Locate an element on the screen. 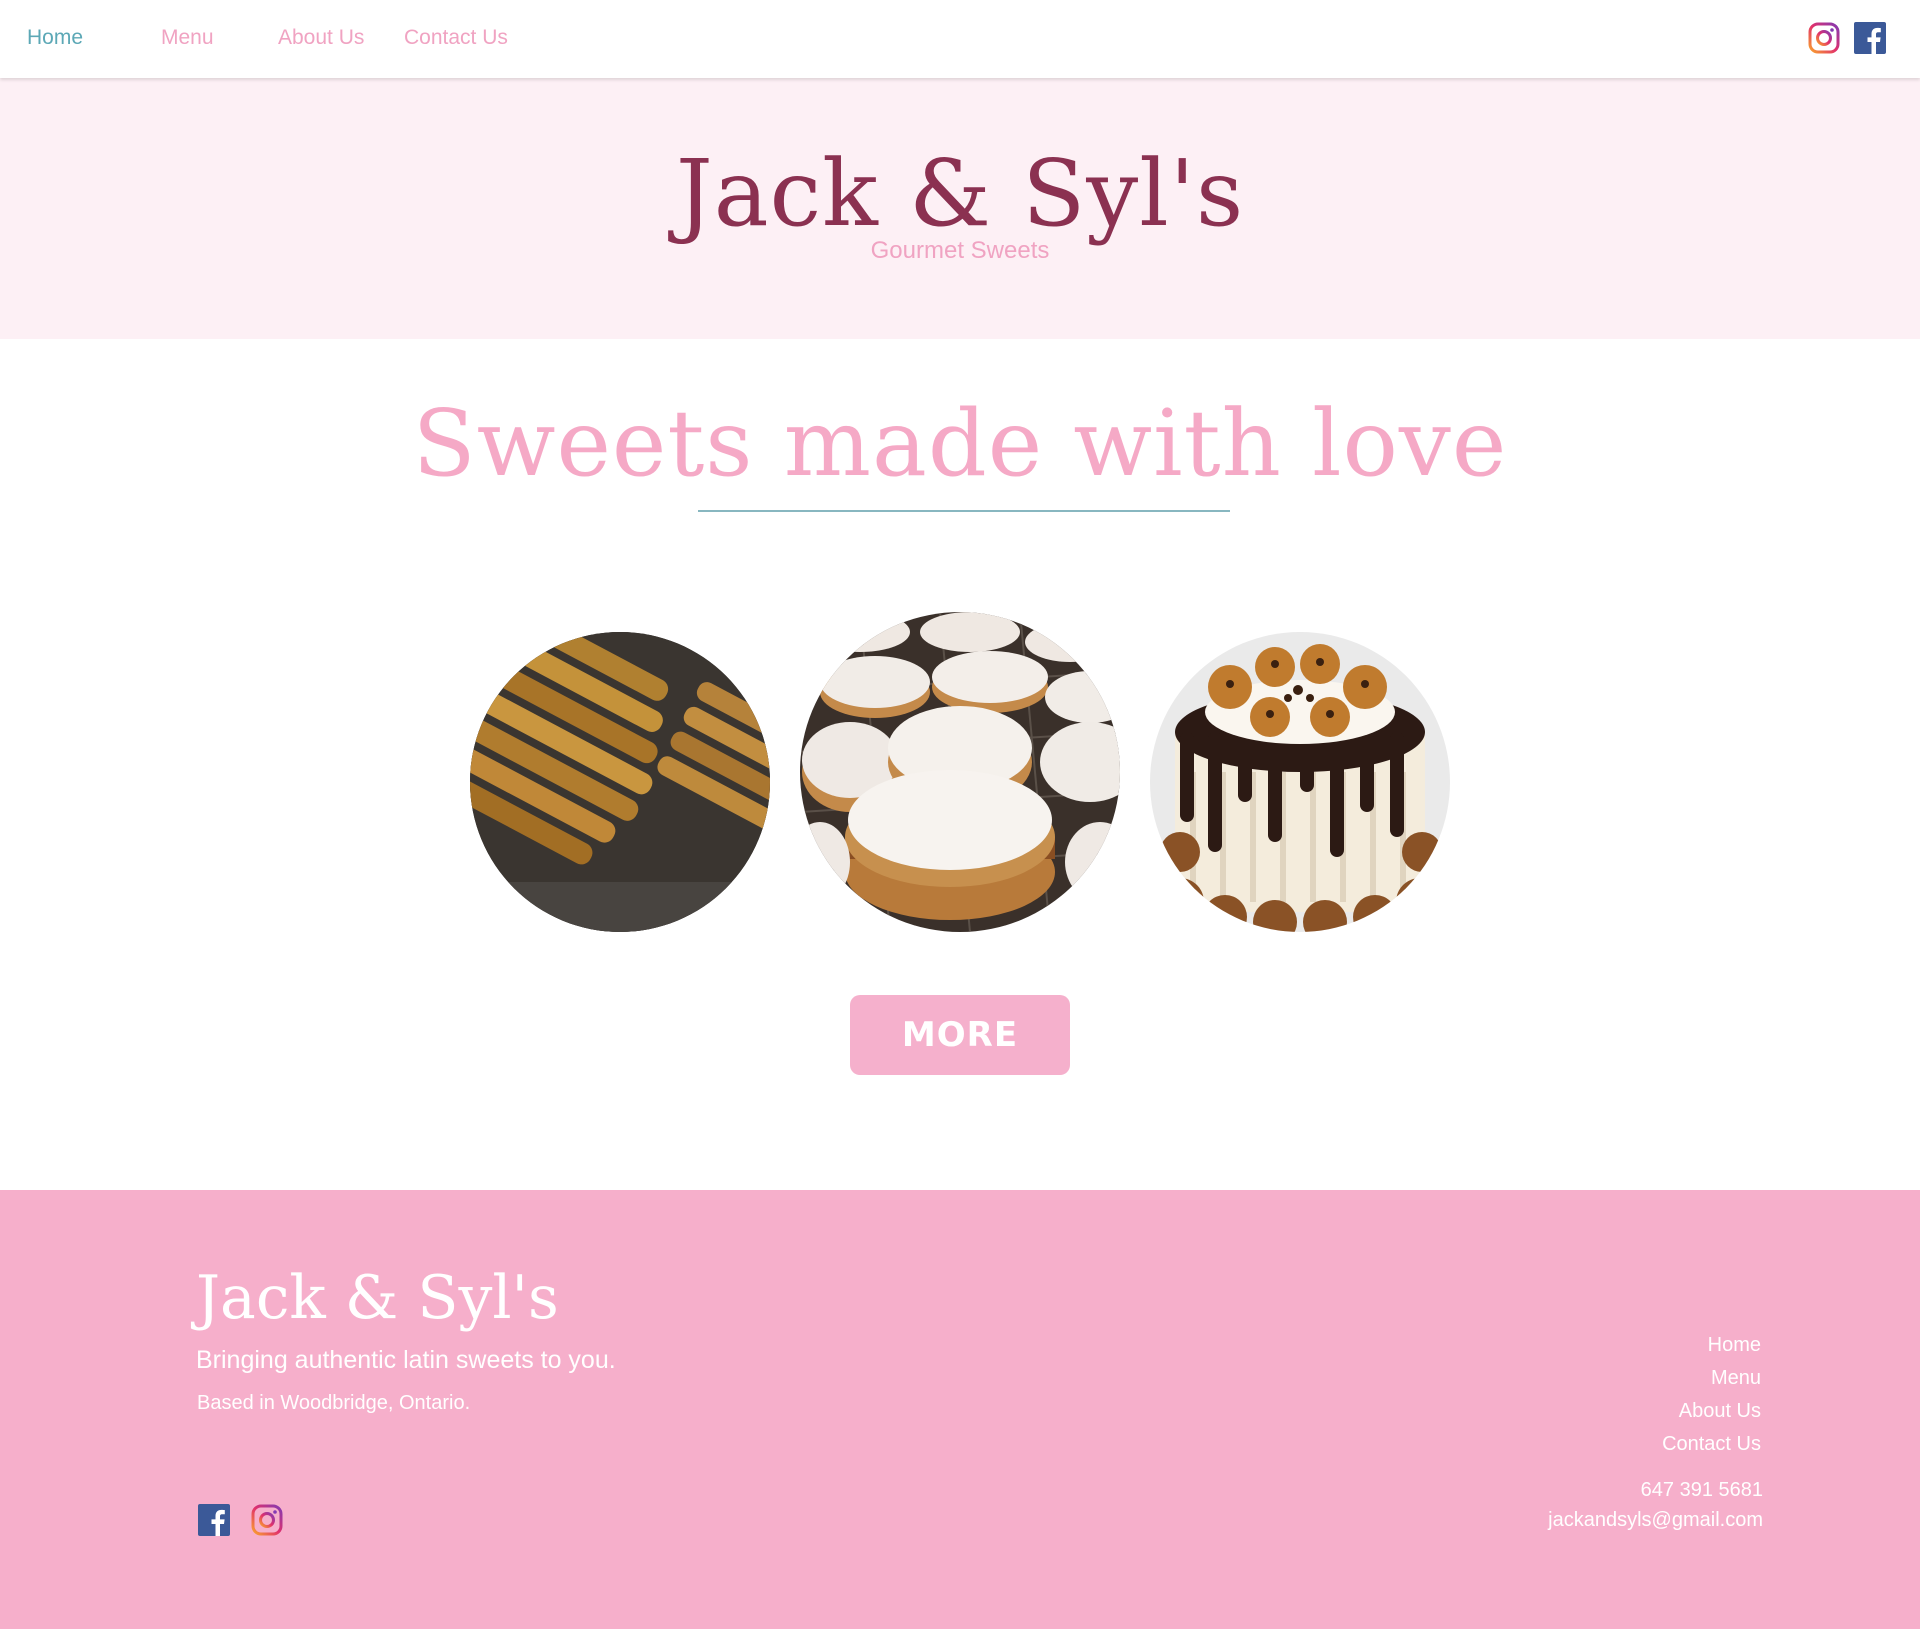 The image size is (1920, 1629). nav-home-link: Home is located at coordinates (55, 38).